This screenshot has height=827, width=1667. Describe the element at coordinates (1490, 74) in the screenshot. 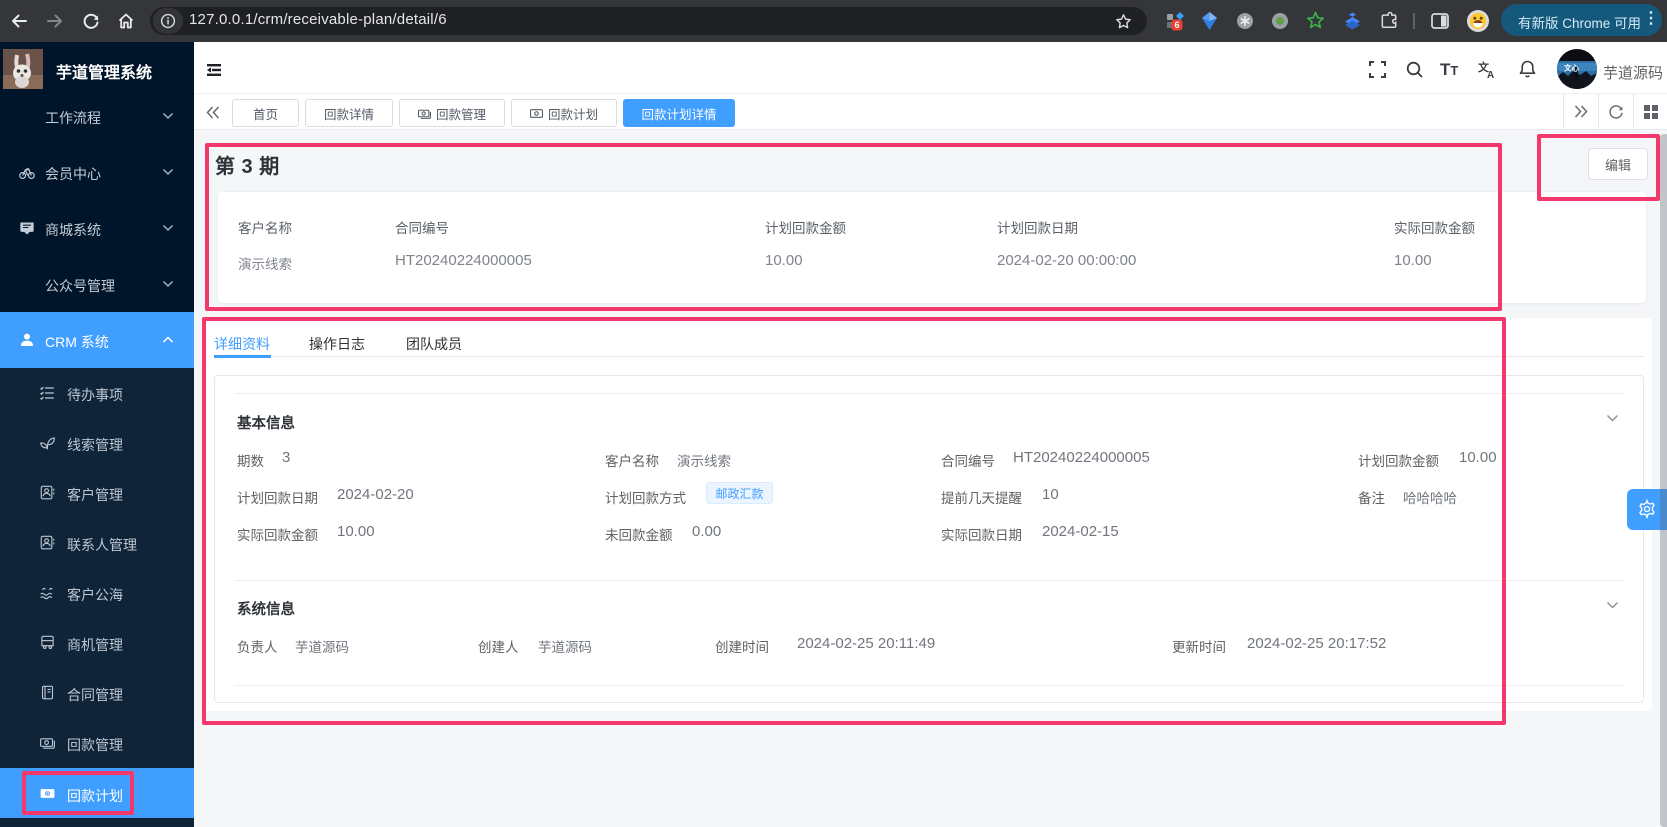

I see `svg-text: A` at that location.